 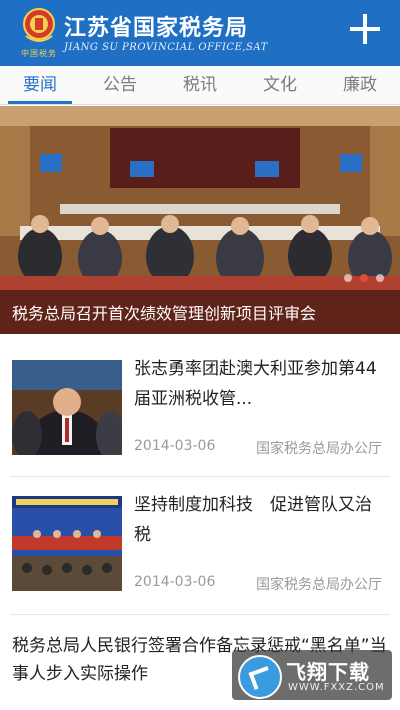 What do you see at coordinates (120, 85) in the screenshot?
I see `tab-announcements: 公告` at bounding box center [120, 85].